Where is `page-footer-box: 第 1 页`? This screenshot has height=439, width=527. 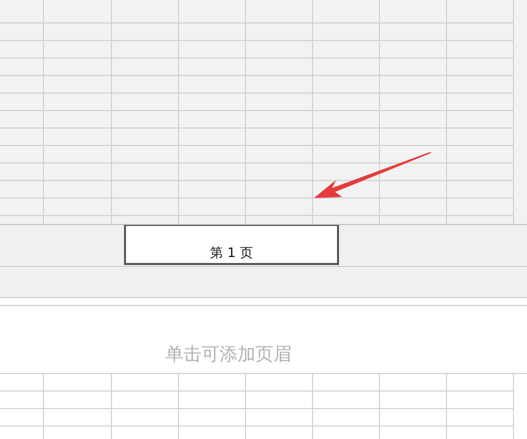 page-footer-box: 第 1 页 is located at coordinates (231, 245).